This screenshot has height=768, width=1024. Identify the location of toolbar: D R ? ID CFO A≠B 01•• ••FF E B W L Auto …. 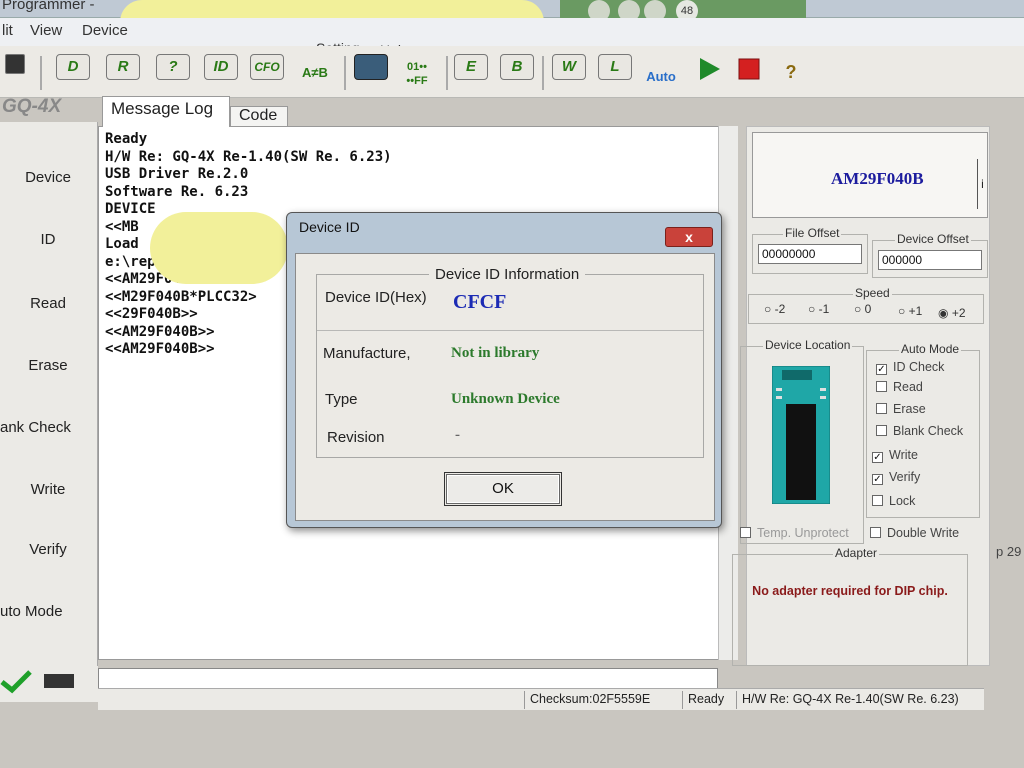
(512, 72).